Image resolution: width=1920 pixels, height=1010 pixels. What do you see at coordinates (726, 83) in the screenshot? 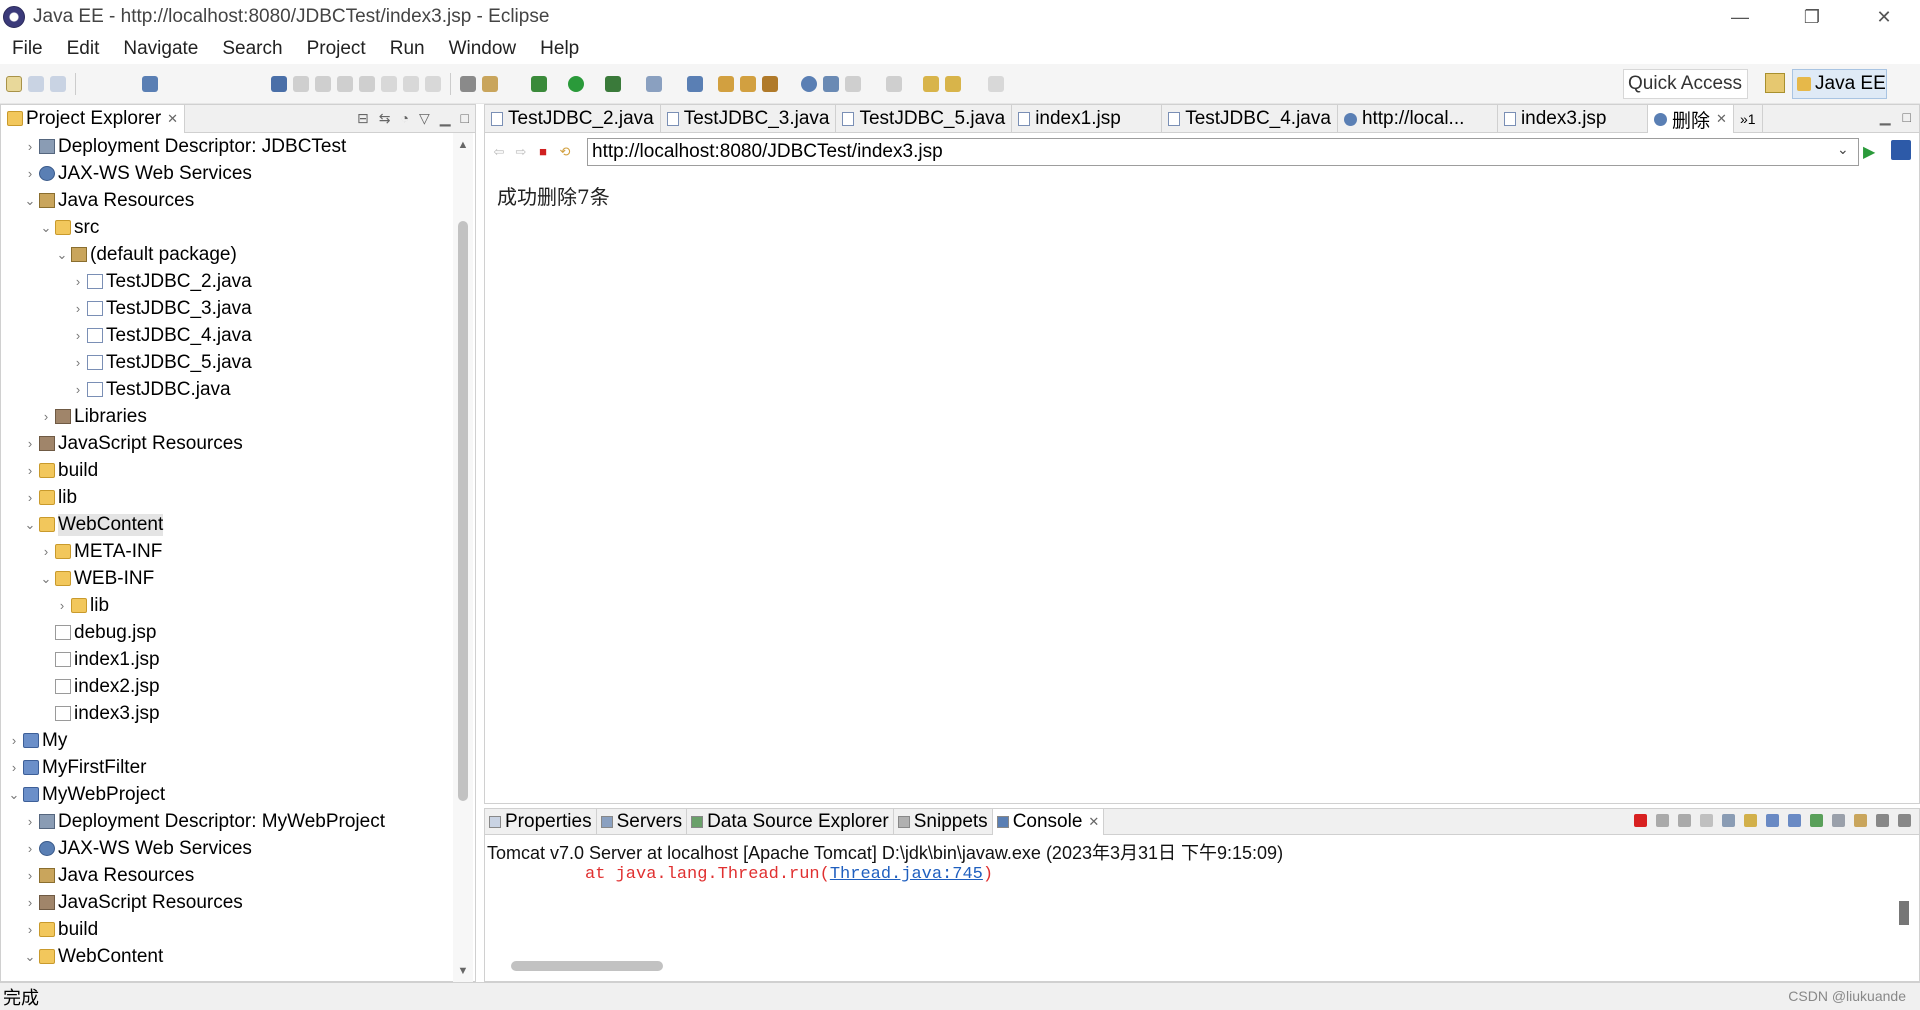
I see `open-type-icon` at bounding box center [726, 83].